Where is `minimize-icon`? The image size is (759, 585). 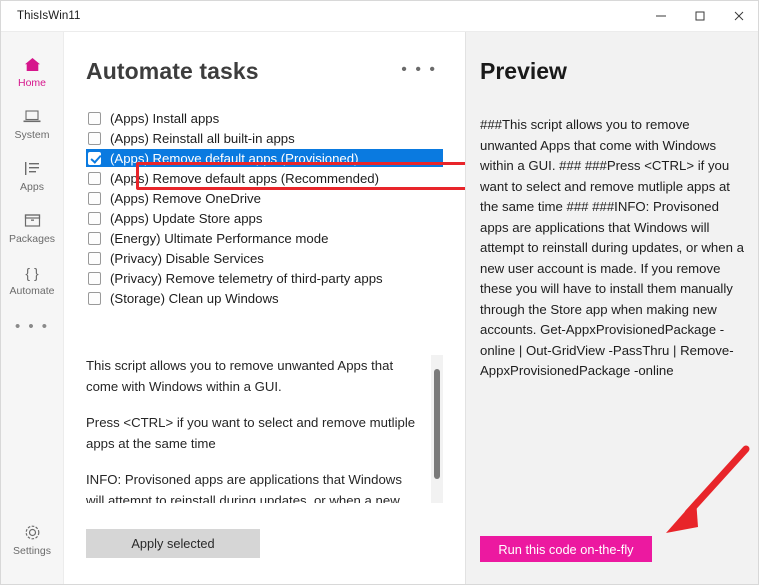 minimize-icon is located at coordinates (660, 16).